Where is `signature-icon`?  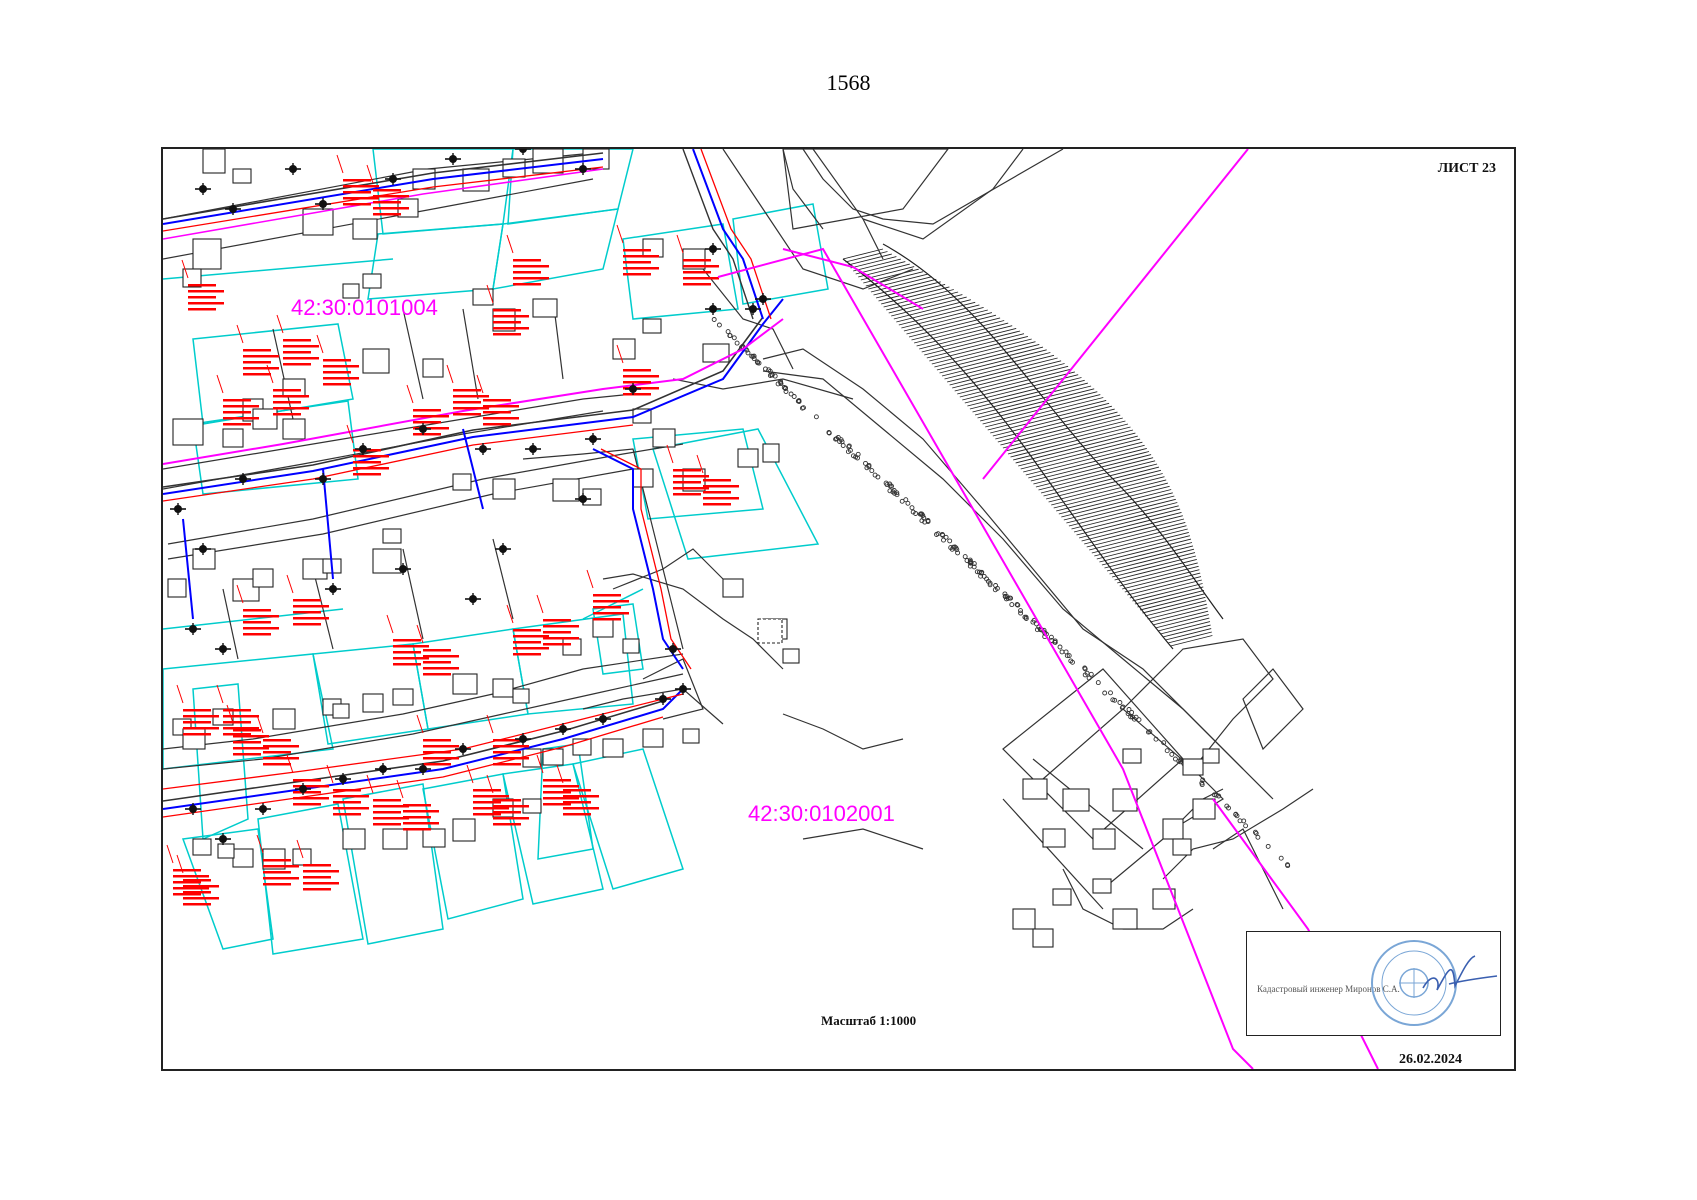 signature-icon is located at coordinates (1460, 973).